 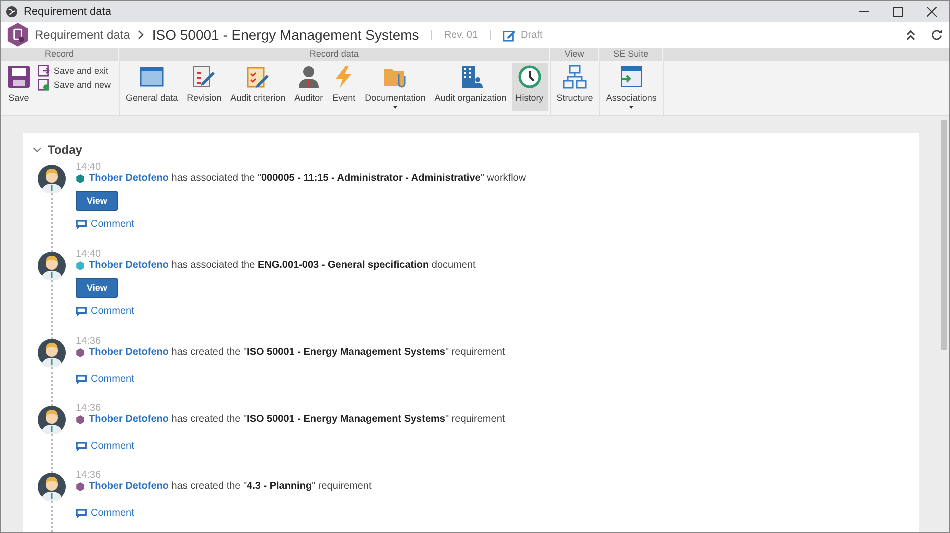 What do you see at coordinates (230, 486) in the screenshot?
I see `event-description: Thober Detofeno has created the "4.3 - Planning" requirement` at bounding box center [230, 486].